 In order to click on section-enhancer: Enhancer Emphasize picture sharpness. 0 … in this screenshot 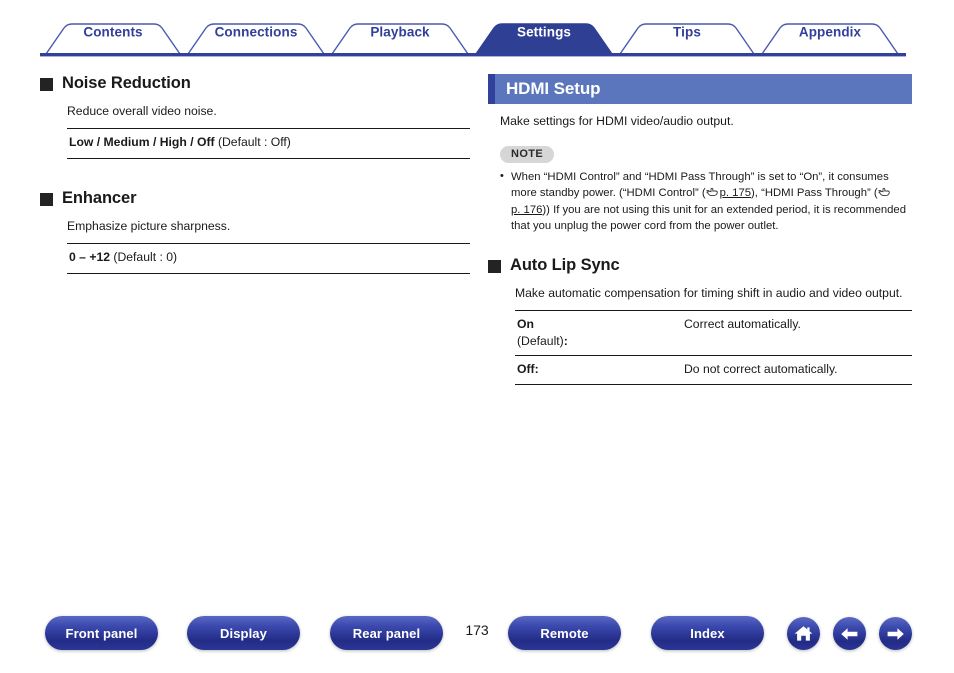, I will do `click(255, 231)`.